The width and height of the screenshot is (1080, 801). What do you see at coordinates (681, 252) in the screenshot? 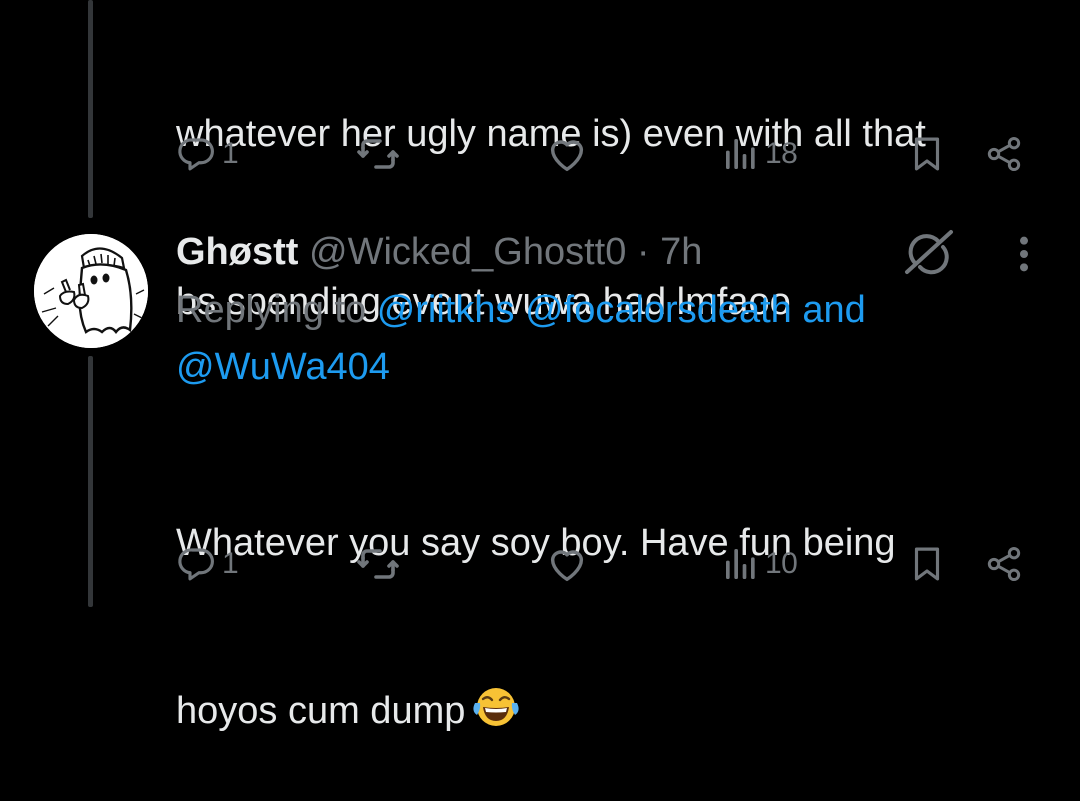
I see `timestamp: 7h` at bounding box center [681, 252].